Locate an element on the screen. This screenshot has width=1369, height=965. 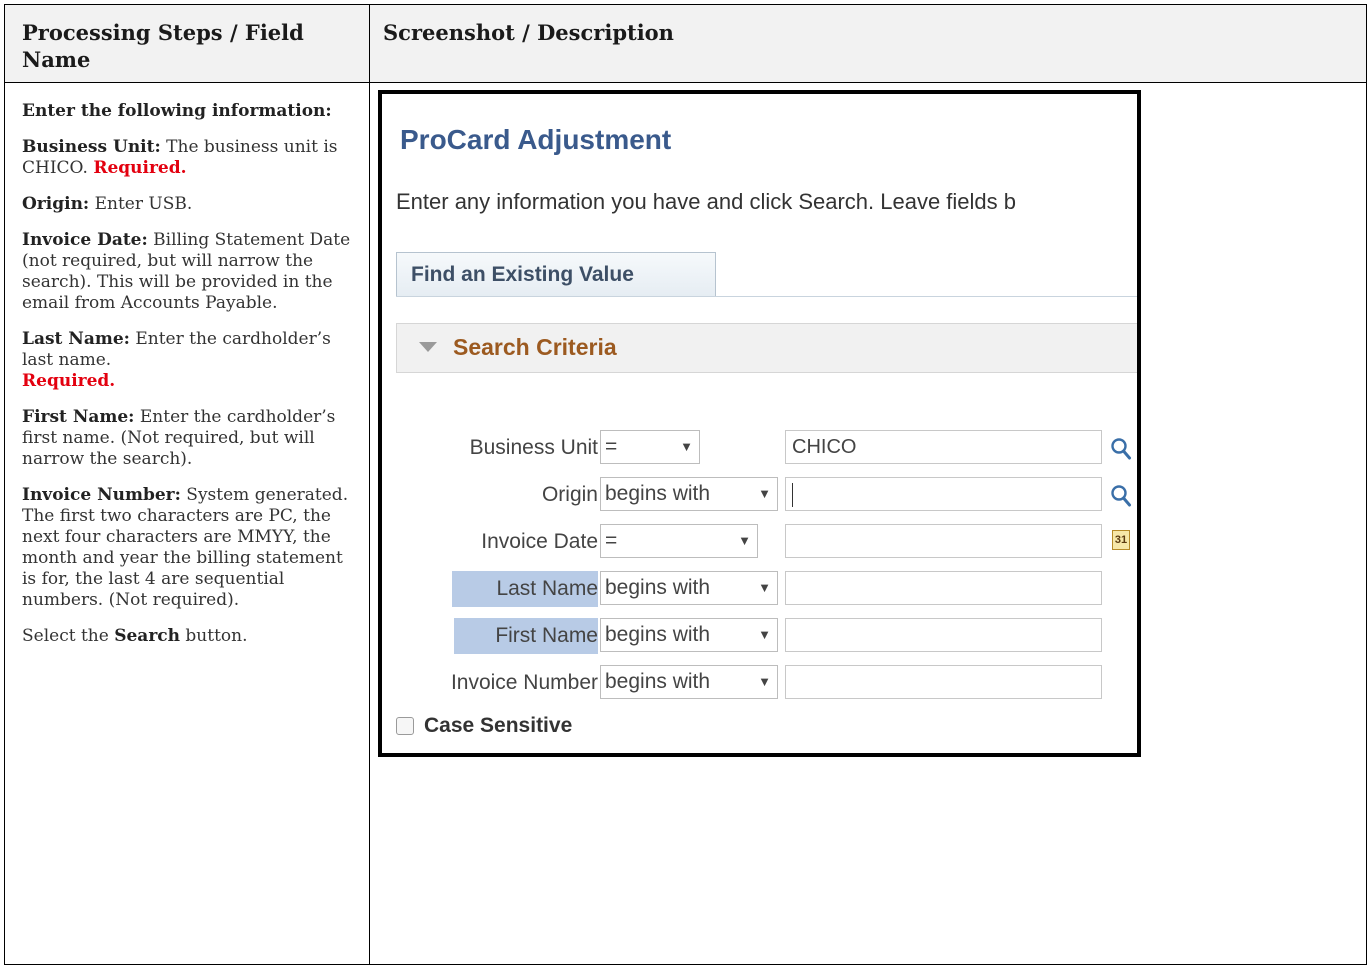
search-criteria-header: Search Criteria is located at coordinates (766, 348).